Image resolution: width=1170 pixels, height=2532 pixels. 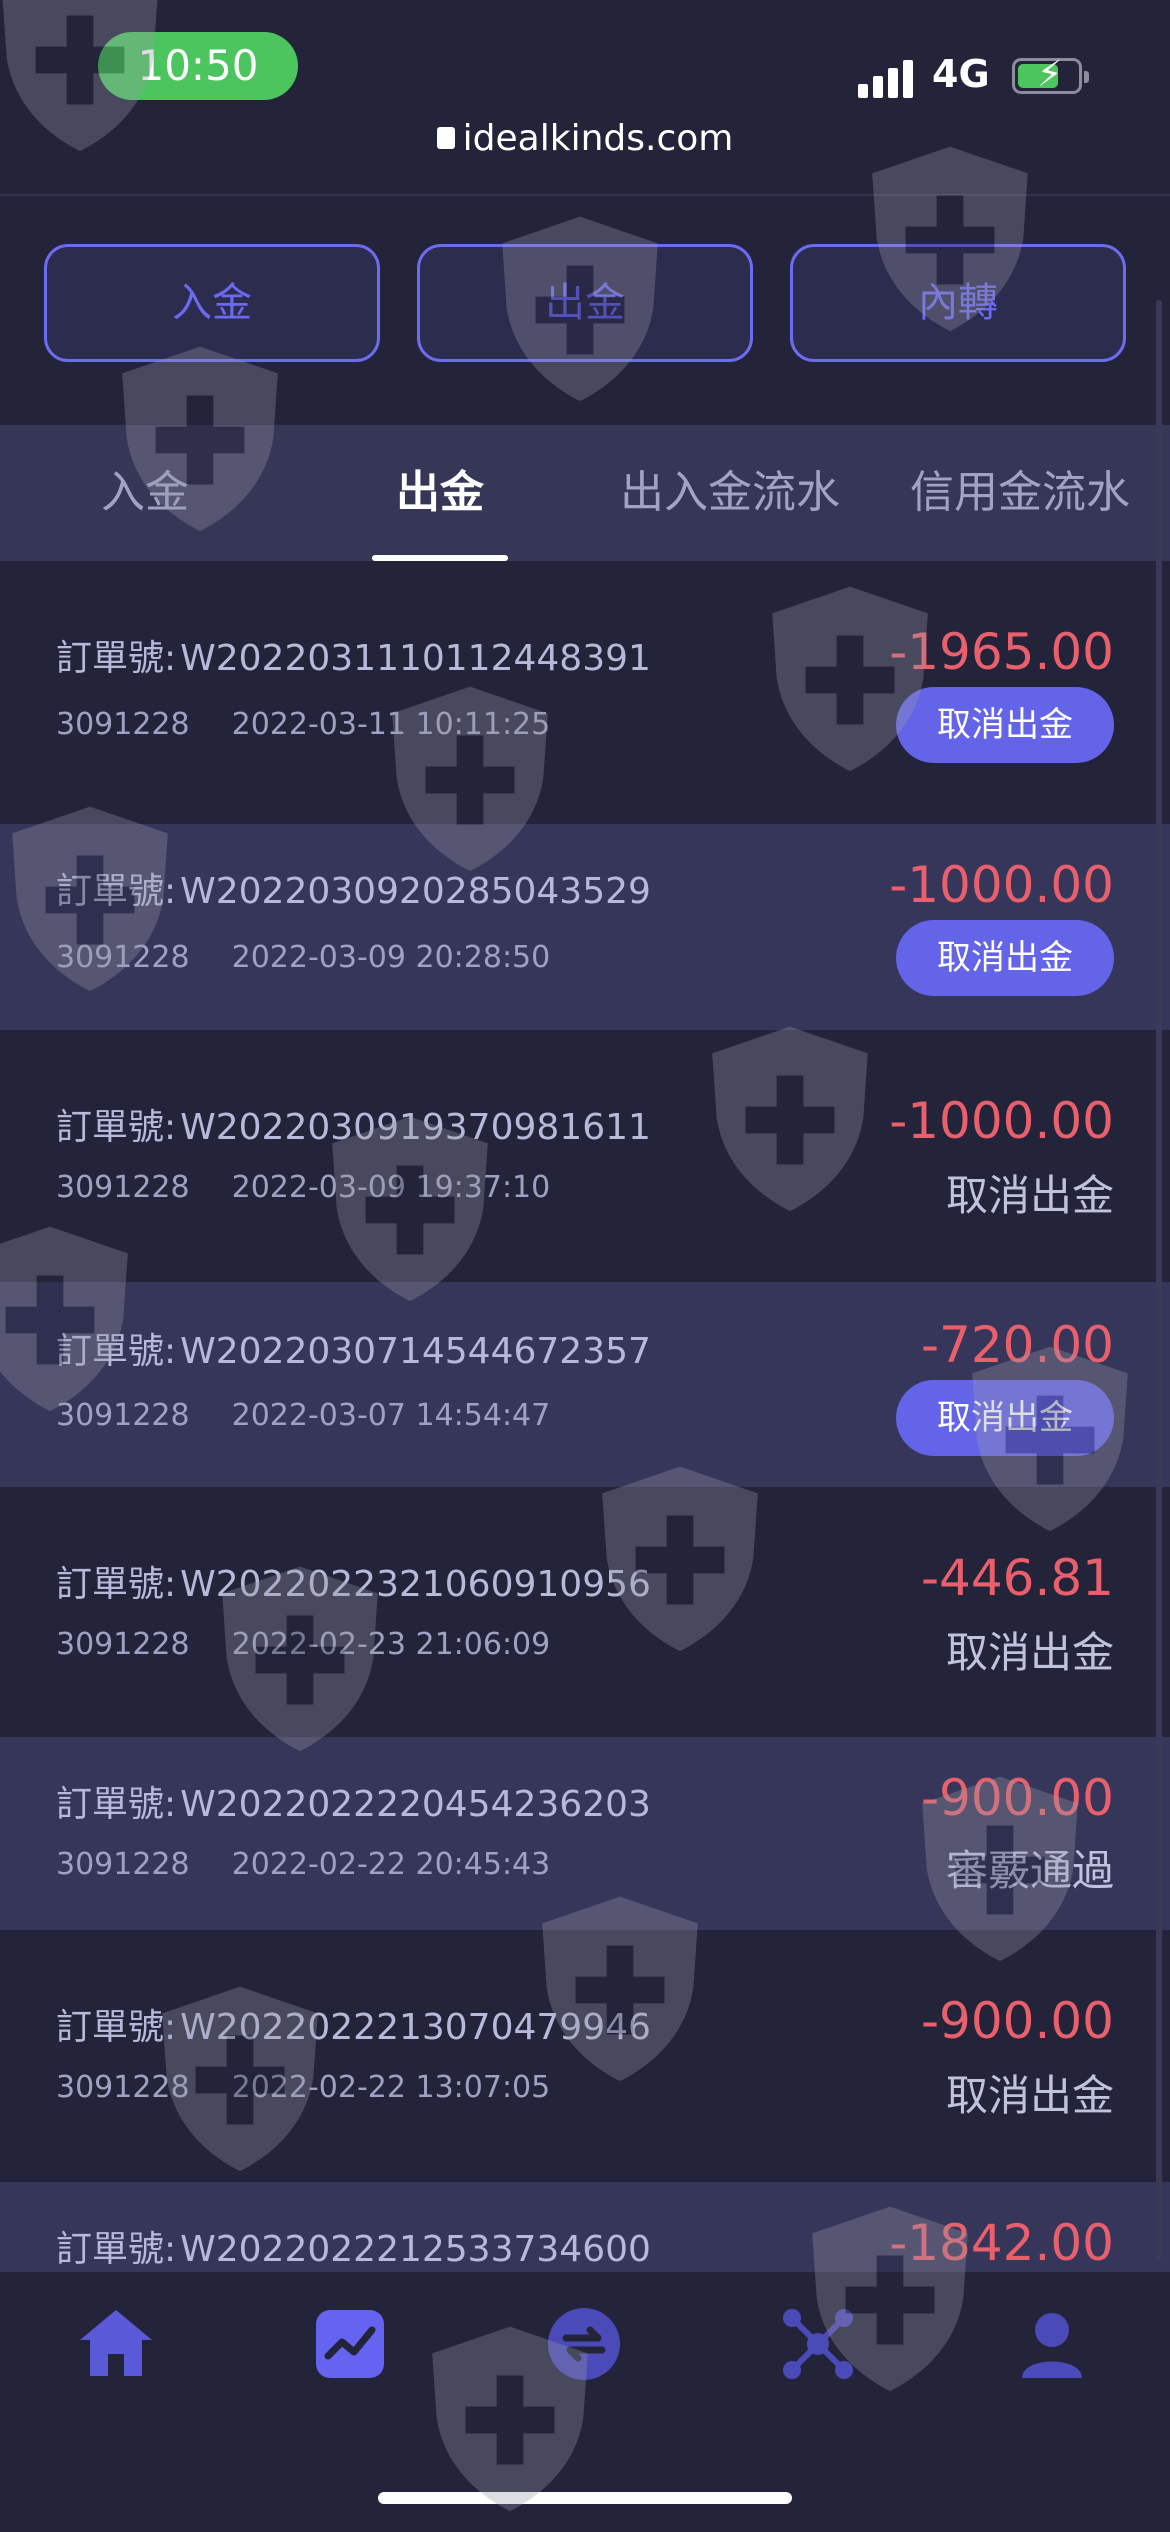 I want to click on status-bar: 10:50 4G ⚡, so click(x=585, y=65).